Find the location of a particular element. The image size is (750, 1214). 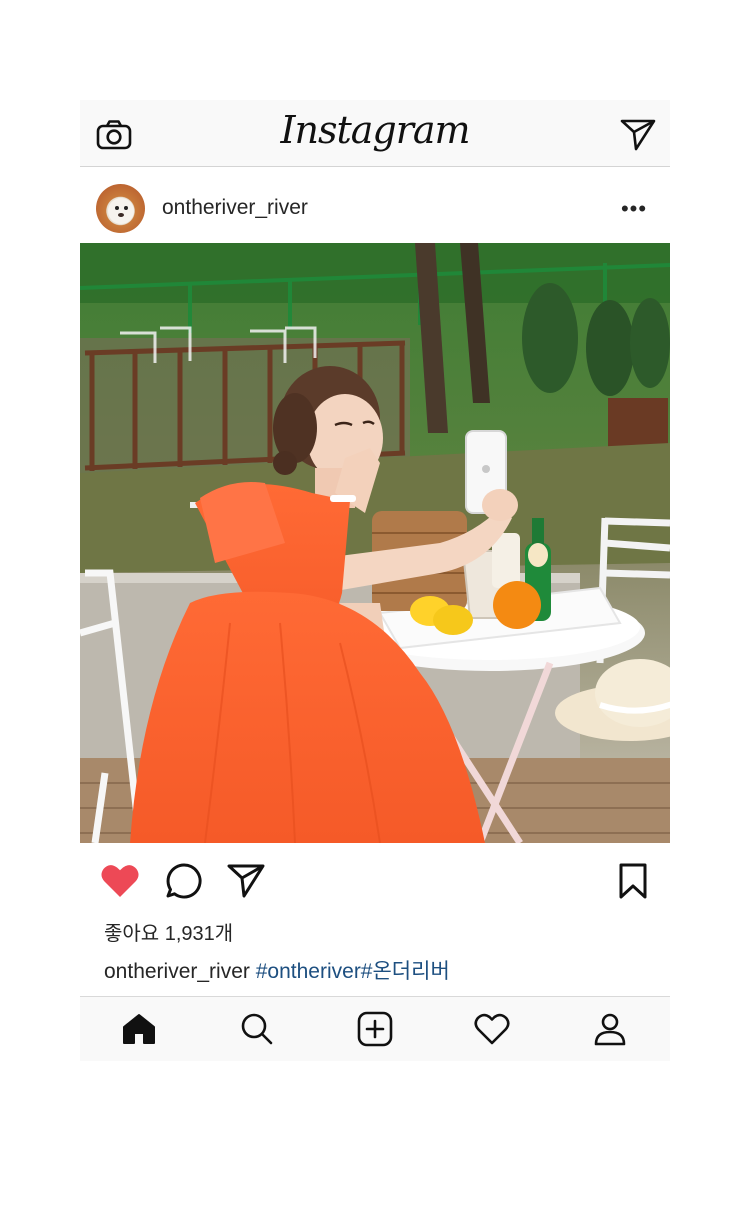

comment-icon is located at coordinates (184, 881).